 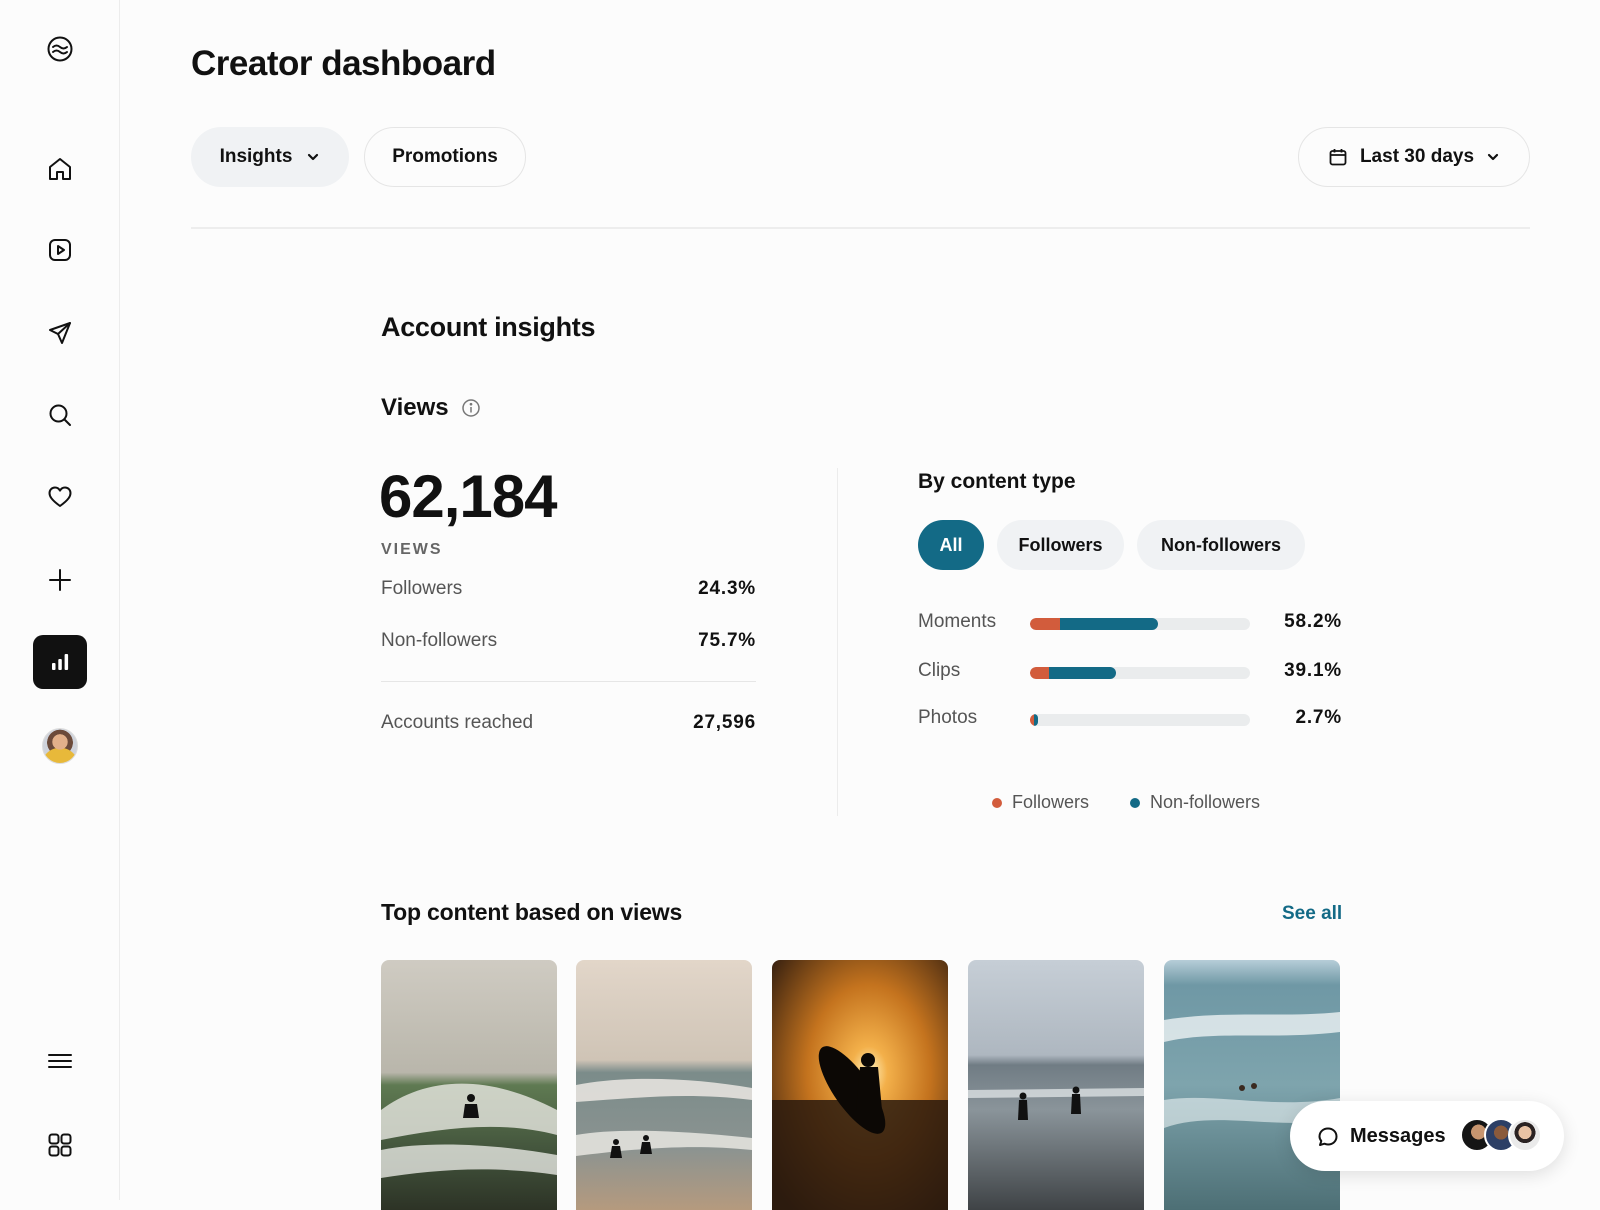 What do you see at coordinates (457, 722) in the screenshot?
I see `stat-label: Accounts reached` at bounding box center [457, 722].